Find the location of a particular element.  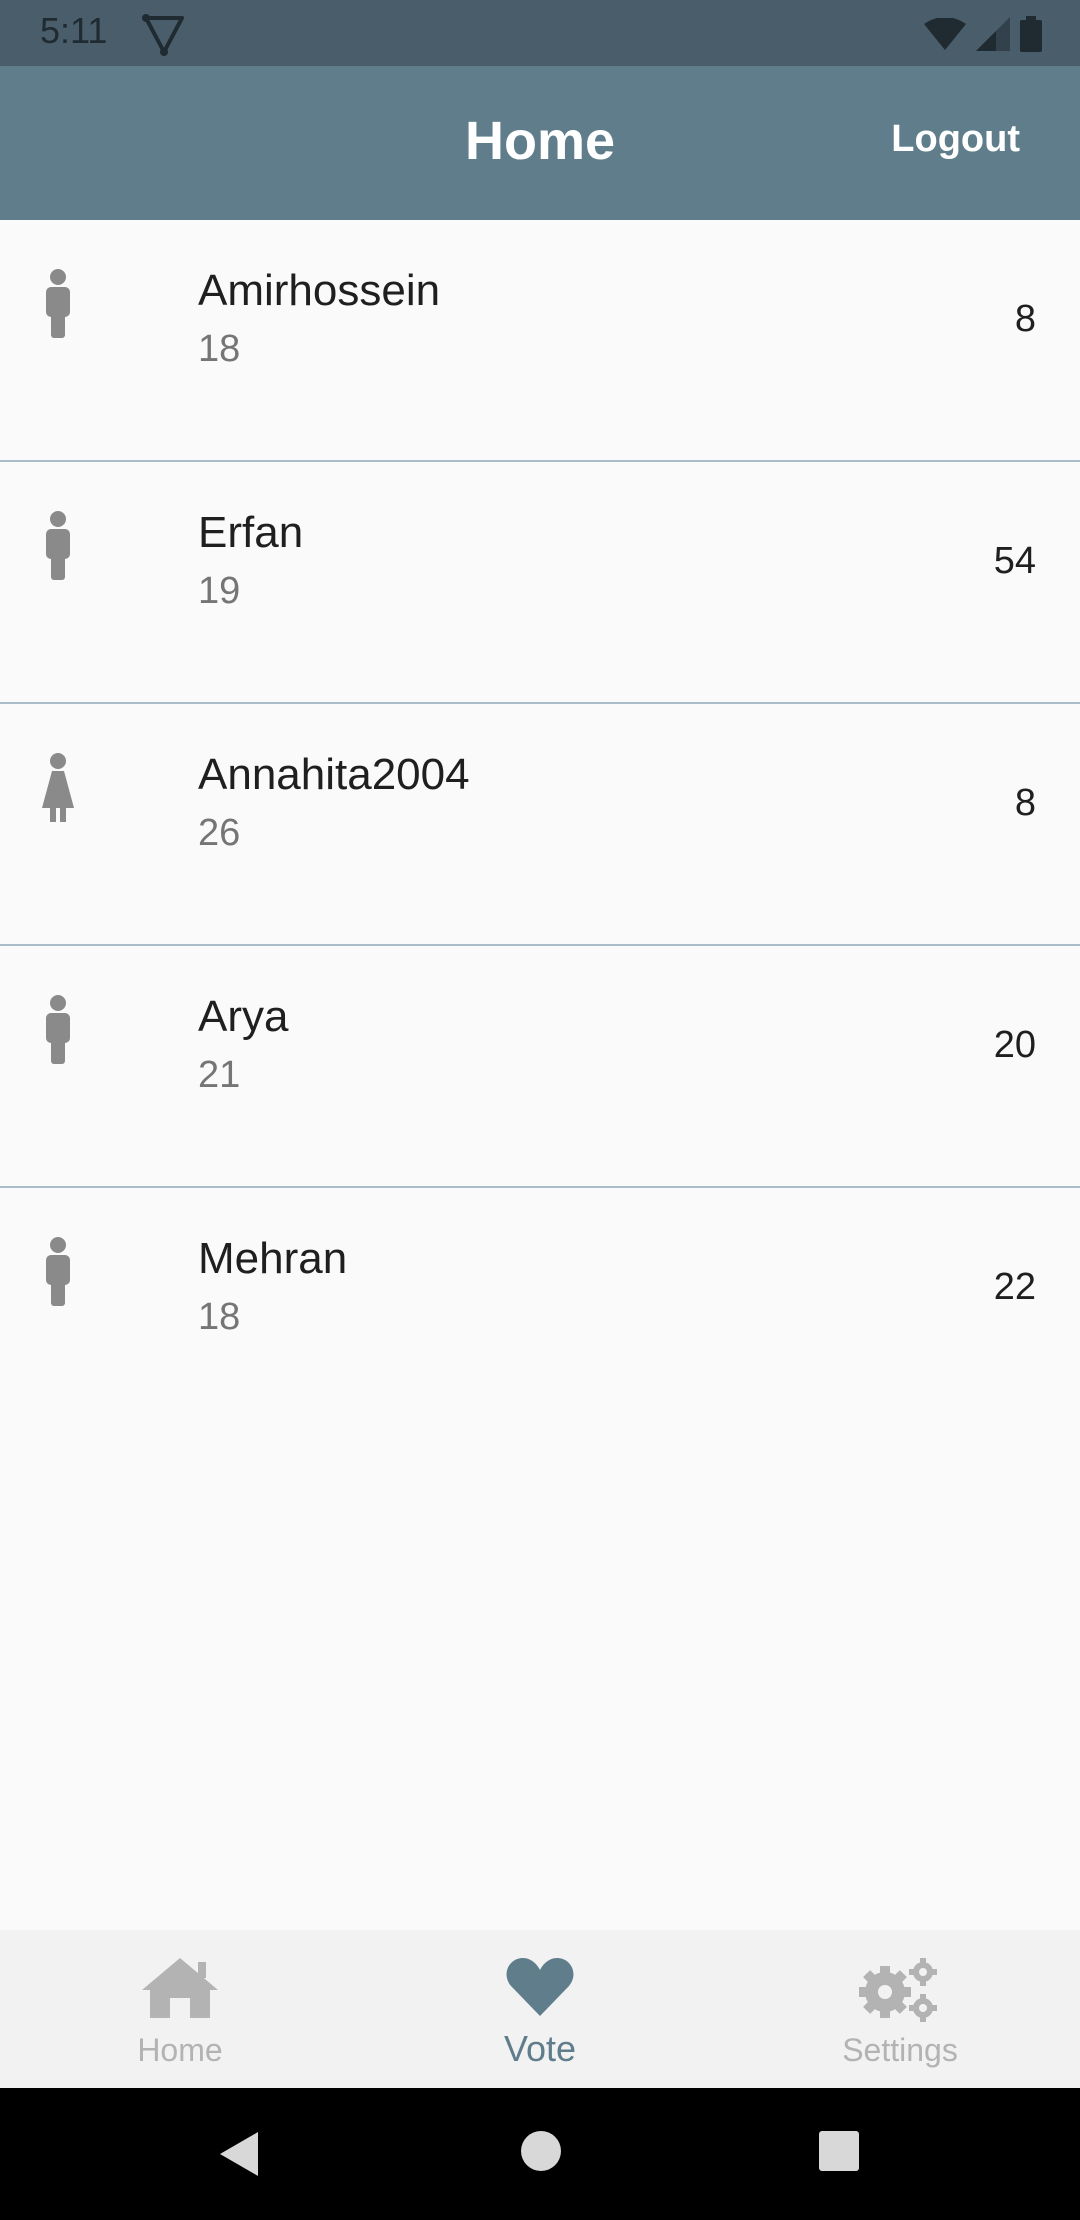

list-item: Annahita2004 26 8 is located at coordinates (540, 825).